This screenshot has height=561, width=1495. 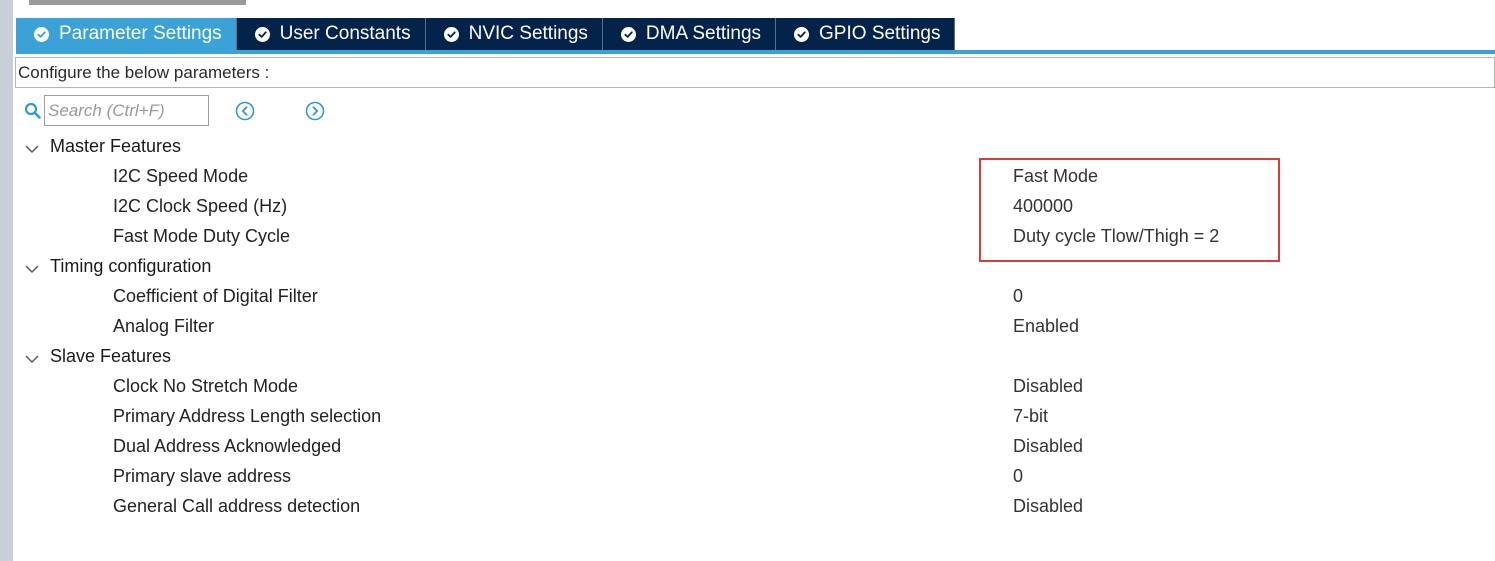 What do you see at coordinates (215, 296) in the screenshot?
I see `param-label: Coefficient of Digital Filter` at bounding box center [215, 296].